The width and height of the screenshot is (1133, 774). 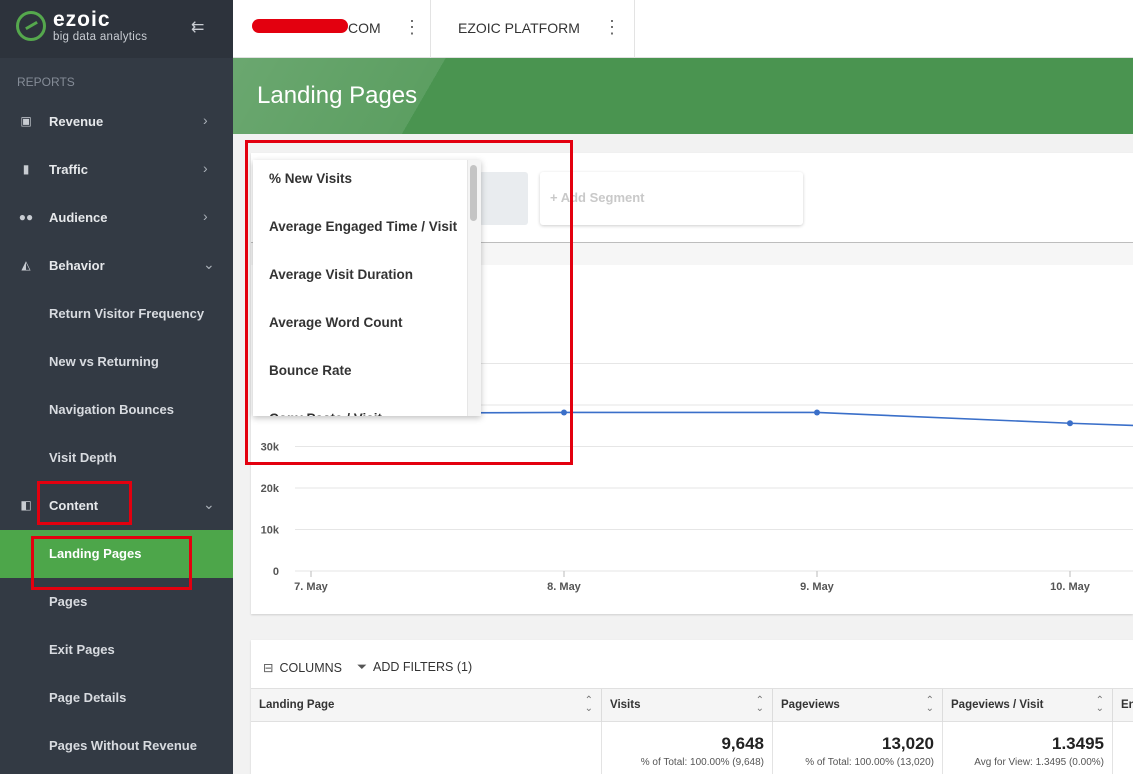 What do you see at coordinates (671, 198) in the screenshot?
I see `add-segment-button: + Add Segment` at bounding box center [671, 198].